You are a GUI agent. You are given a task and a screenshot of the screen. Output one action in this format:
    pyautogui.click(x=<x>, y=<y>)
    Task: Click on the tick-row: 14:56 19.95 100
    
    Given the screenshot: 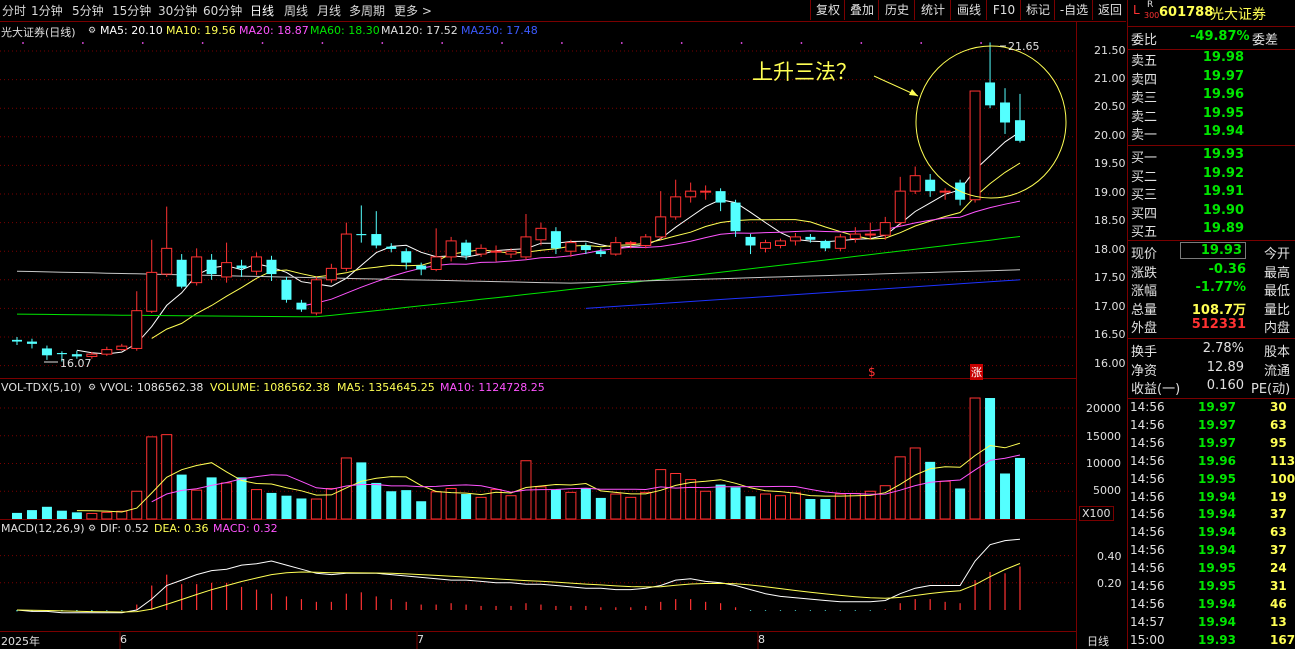 What is the action you would take?
    pyautogui.click(x=1211, y=481)
    